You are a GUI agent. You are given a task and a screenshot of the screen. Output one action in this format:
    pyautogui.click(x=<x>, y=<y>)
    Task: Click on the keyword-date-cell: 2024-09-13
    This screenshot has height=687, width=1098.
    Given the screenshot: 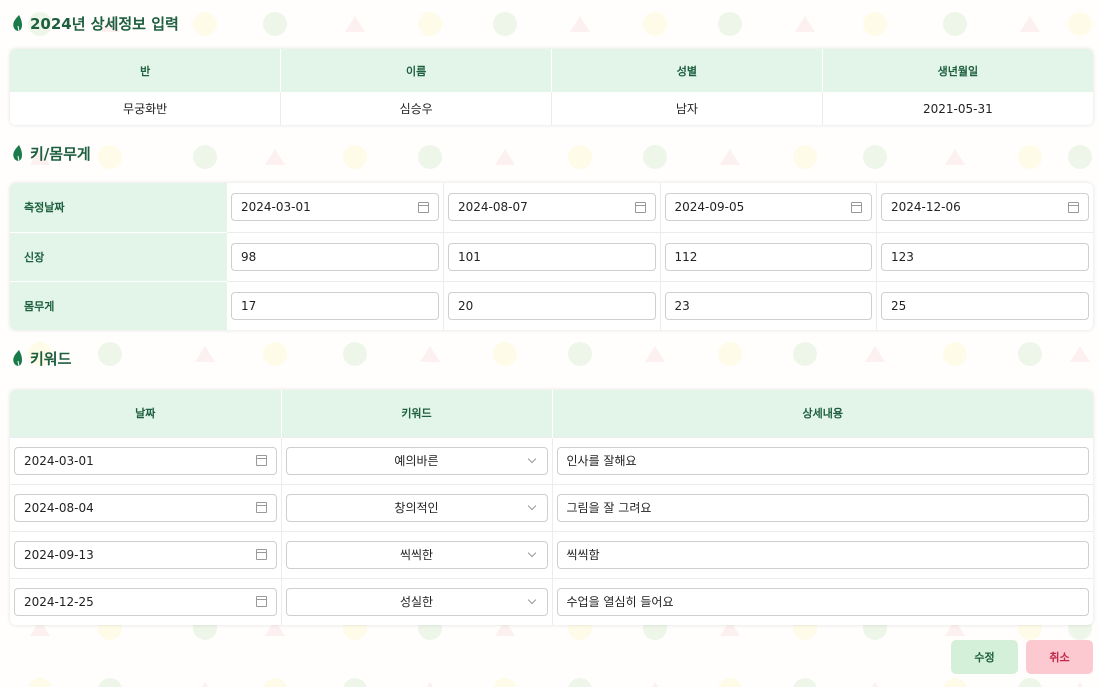 What is the action you would take?
    pyautogui.click(x=146, y=554)
    